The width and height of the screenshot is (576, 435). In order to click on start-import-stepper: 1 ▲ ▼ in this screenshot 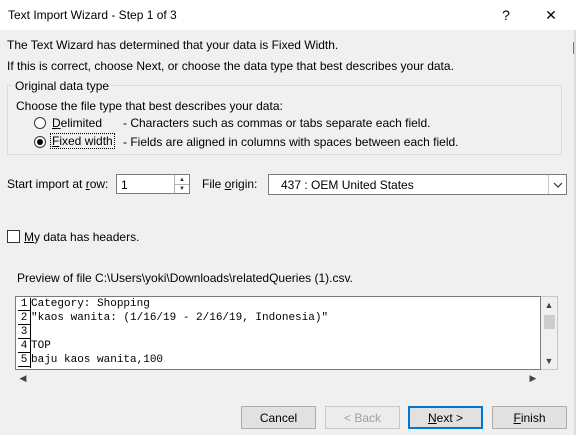, I will do `click(153, 184)`.